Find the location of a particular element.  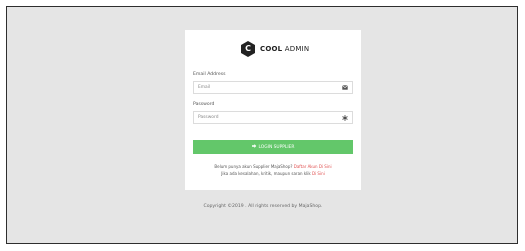

email-field: Email is located at coordinates (273, 87).